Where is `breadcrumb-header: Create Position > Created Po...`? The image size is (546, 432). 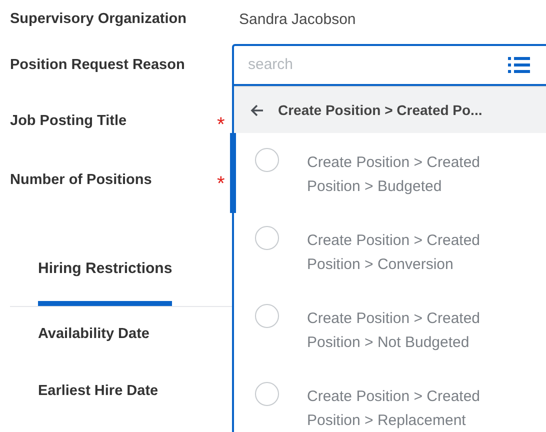 breadcrumb-header: Create Position > Created Po... is located at coordinates (390, 109).